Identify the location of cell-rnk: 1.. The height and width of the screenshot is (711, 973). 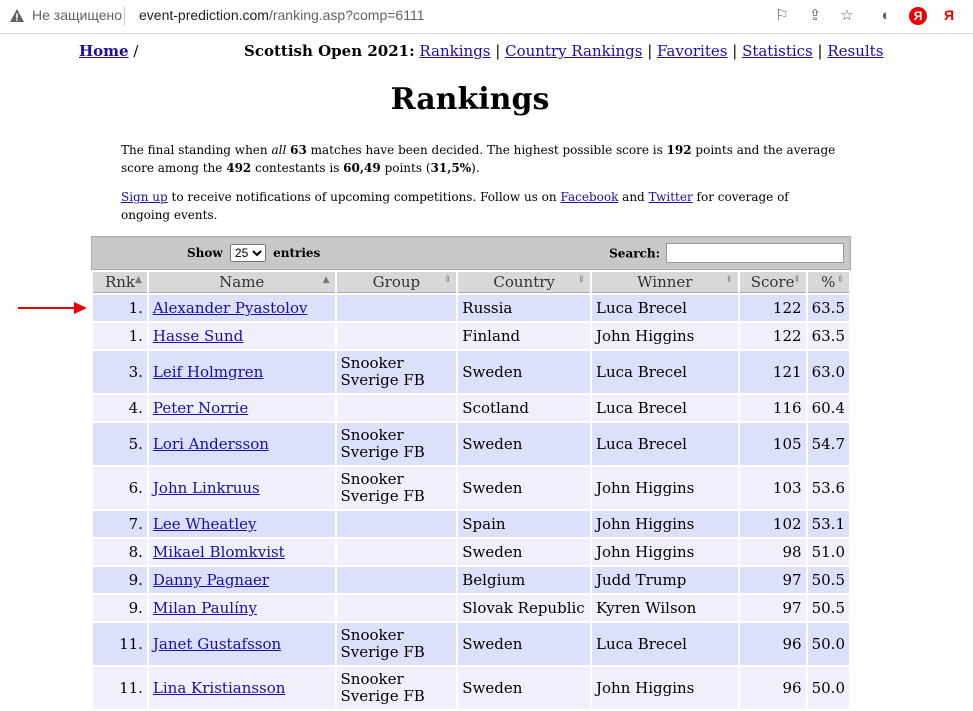
(120, 308).